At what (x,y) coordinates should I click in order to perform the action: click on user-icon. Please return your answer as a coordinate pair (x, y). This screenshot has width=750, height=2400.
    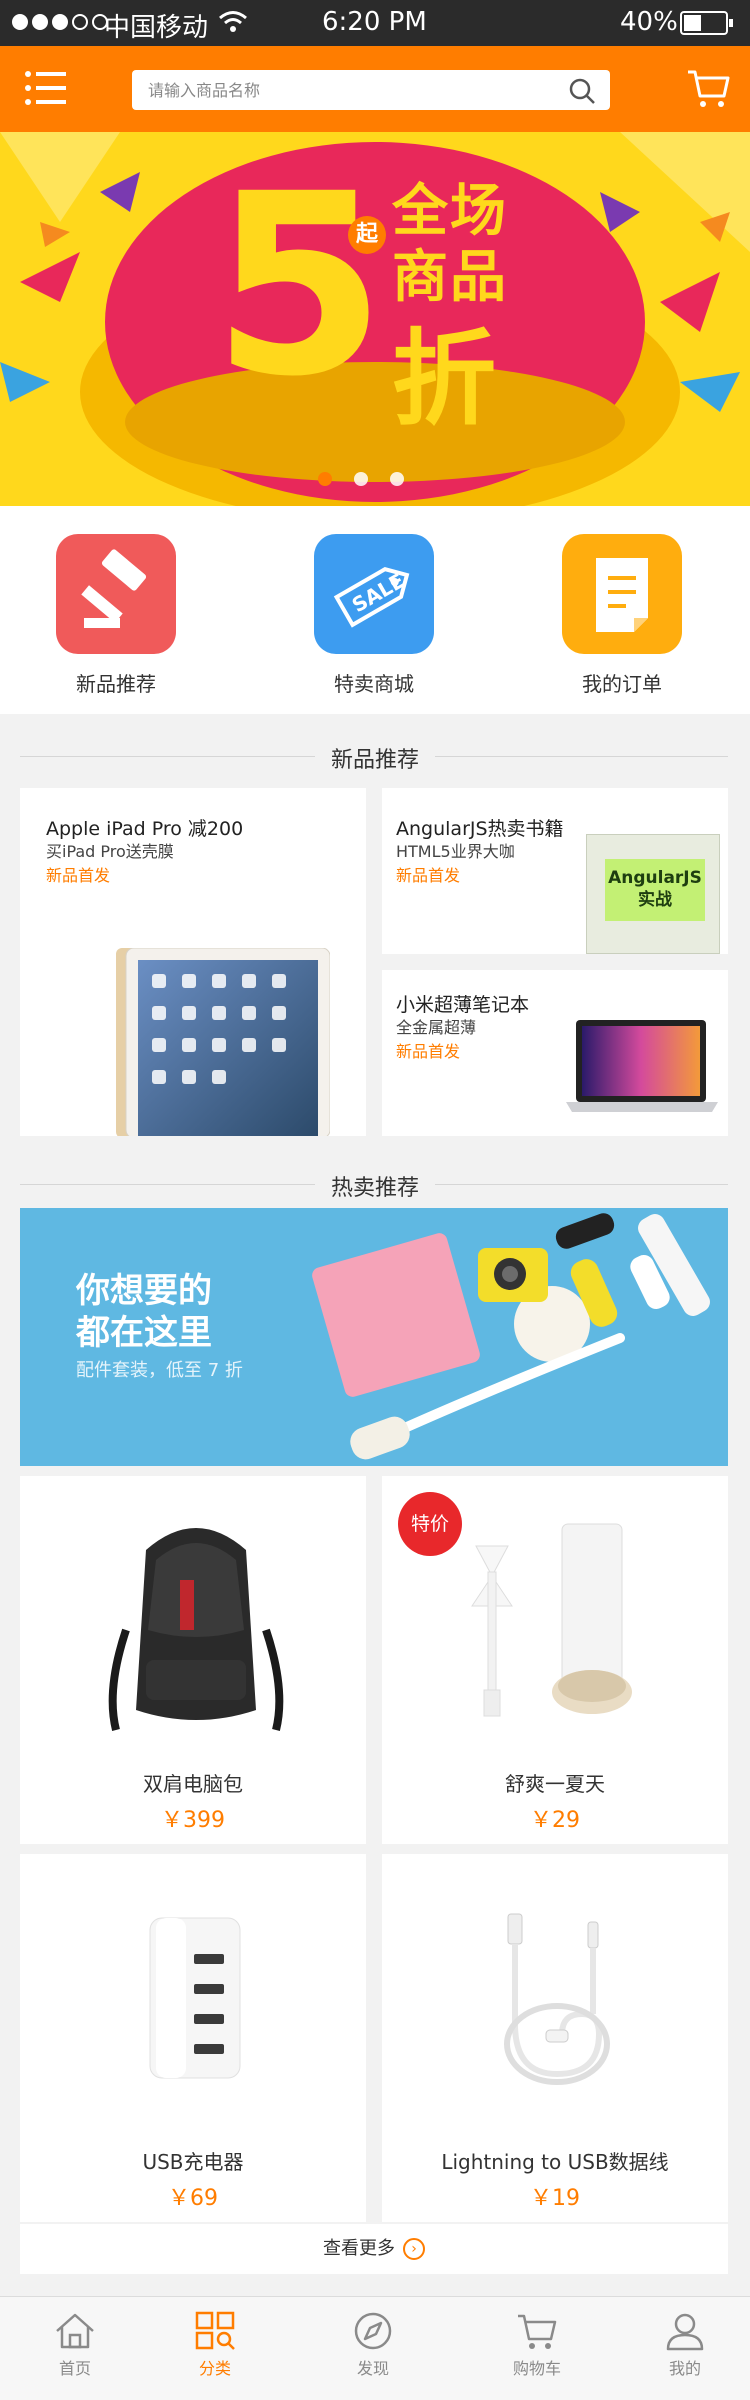
    Looking at the image, I should click on (685, 2332).